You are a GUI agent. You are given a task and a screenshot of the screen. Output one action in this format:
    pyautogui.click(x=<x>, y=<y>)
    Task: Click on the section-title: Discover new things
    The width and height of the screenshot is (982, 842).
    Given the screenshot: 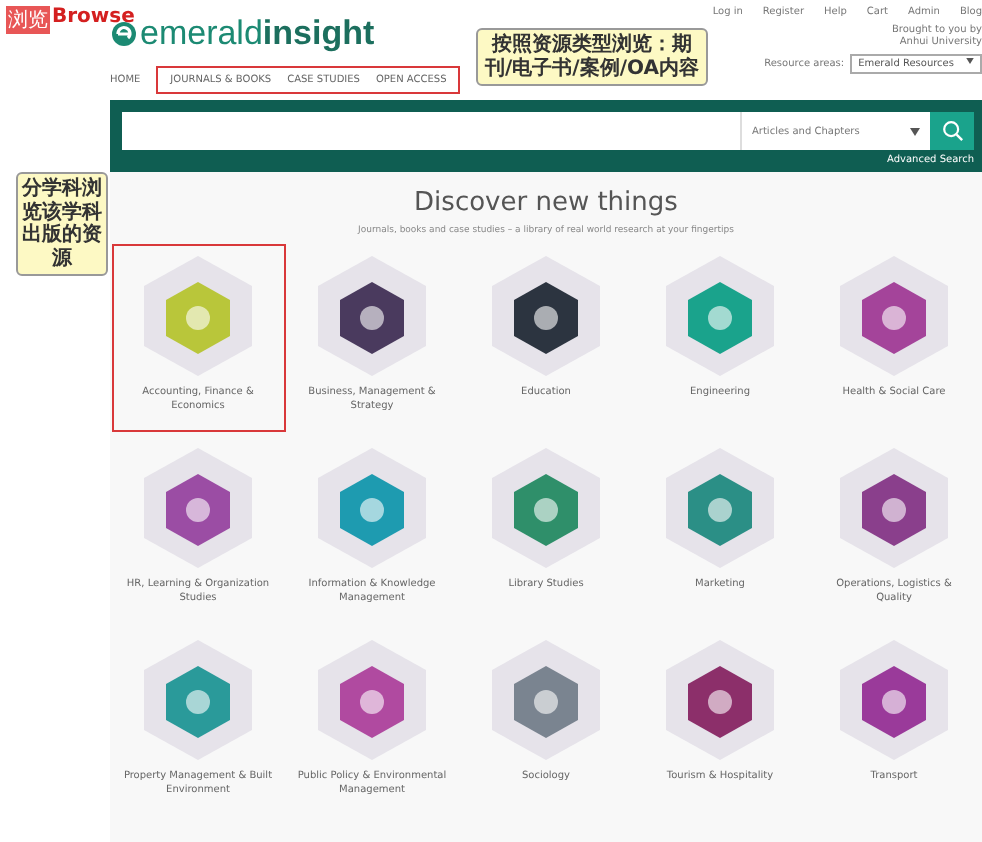 What is the action you would take?
    pyautogui.click(x=546, y=203)
    